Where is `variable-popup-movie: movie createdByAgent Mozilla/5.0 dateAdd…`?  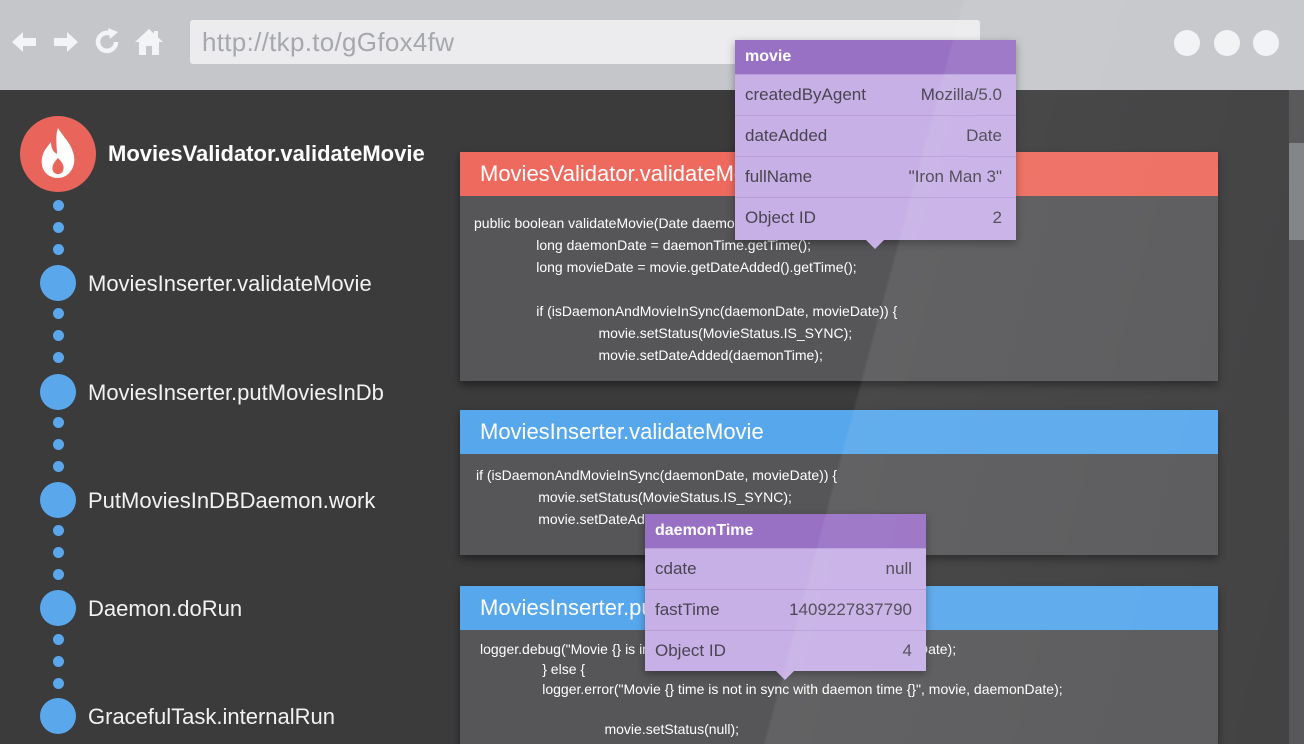
variable-popup-movie: movie createdByAgent Mozilla/5.0 dateAdd… is located at coordinates (875, 140).